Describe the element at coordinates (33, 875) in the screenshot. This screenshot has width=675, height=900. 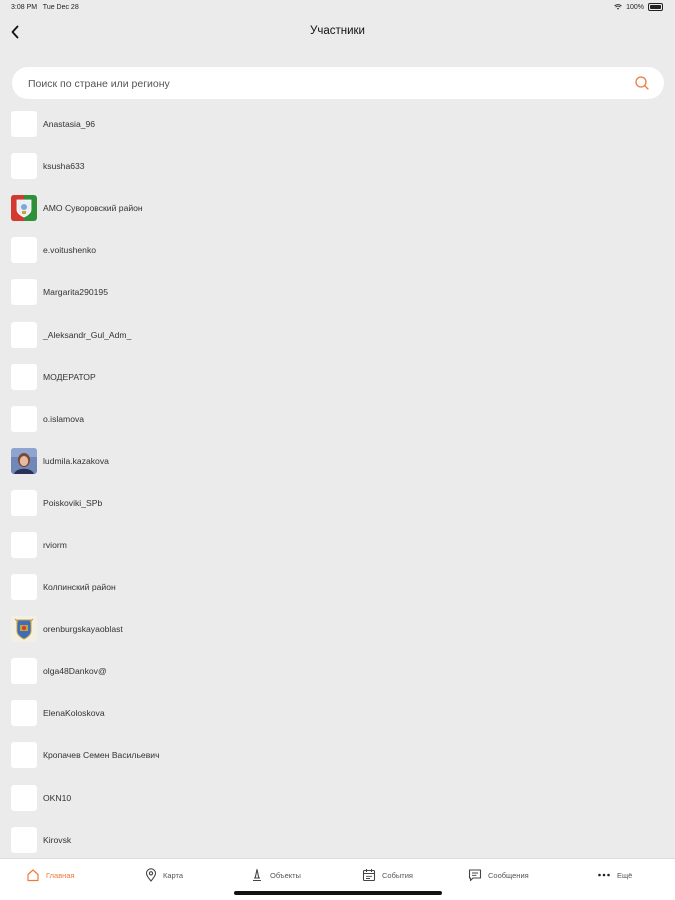
I see `home-icon` at that location.